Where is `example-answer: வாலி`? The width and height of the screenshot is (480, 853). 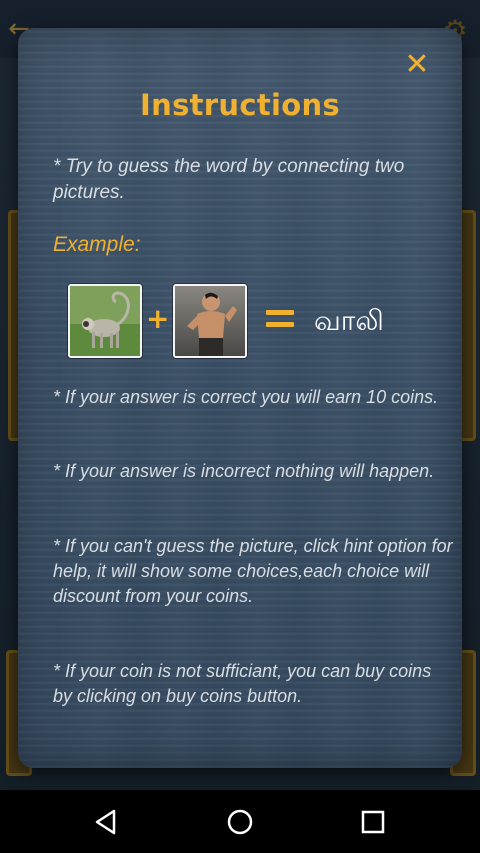
example-answer: வாலி is located at coordinates (349, 320).